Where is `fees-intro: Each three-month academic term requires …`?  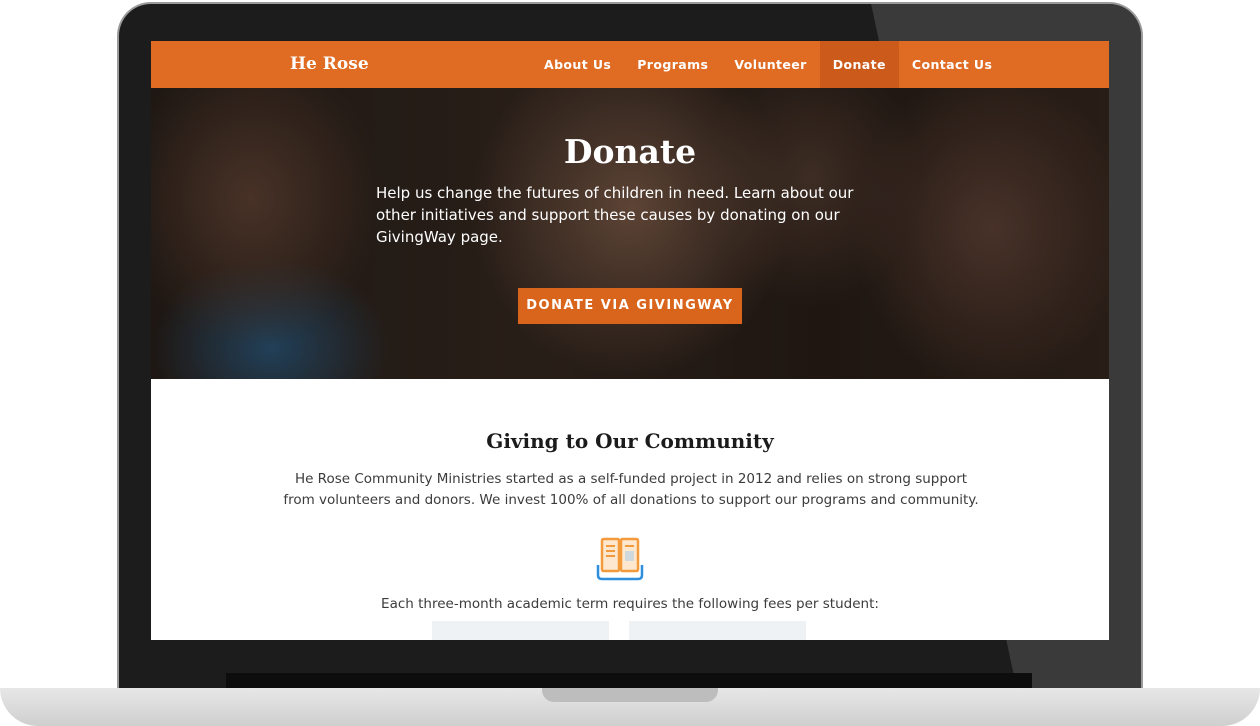
fees-intro: Each three-month academic term requires … is located at coordinates (630, 604).